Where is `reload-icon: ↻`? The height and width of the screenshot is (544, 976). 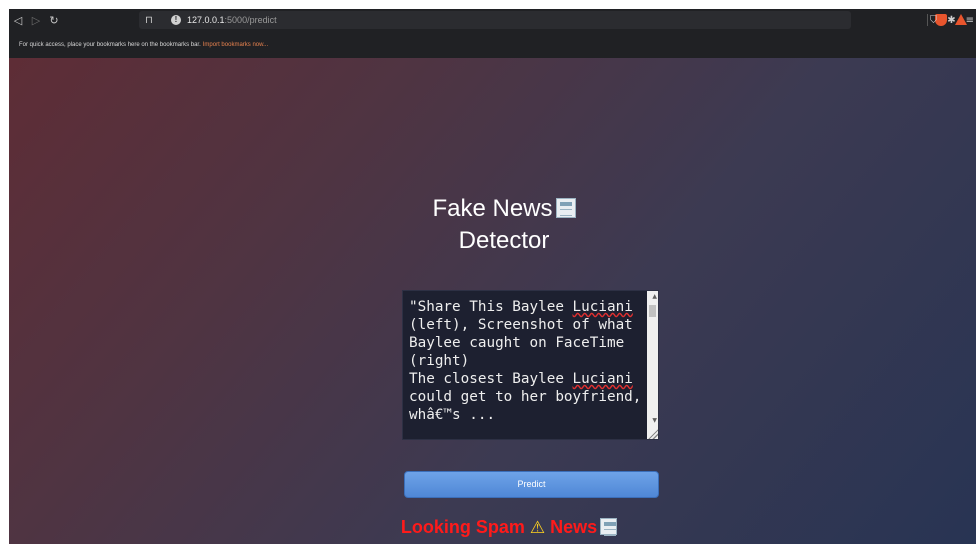 reload-icon: ↻ is located at coordinates (54, 20).